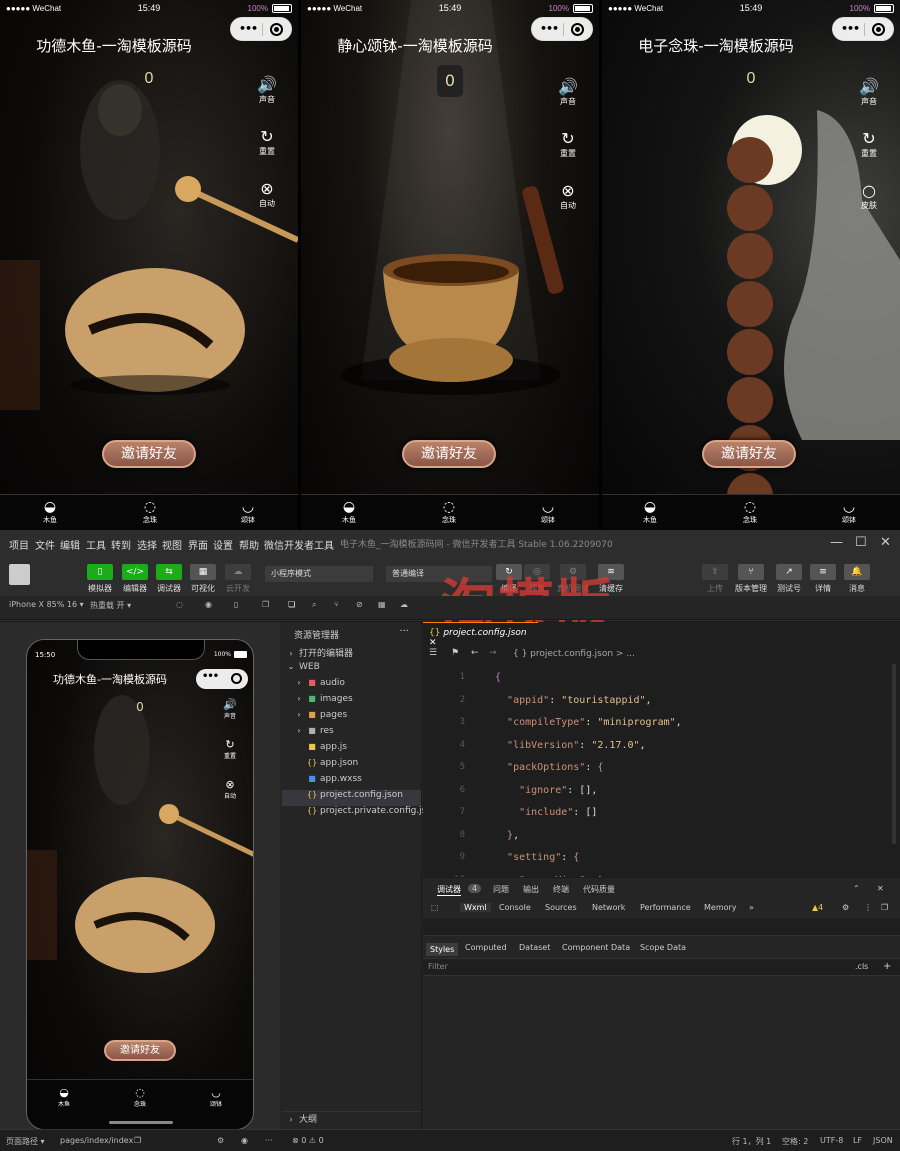 The width and height of the screenshot is (900, 1151). I want to click on source-control-icon: ⑂, so click(336, 604).